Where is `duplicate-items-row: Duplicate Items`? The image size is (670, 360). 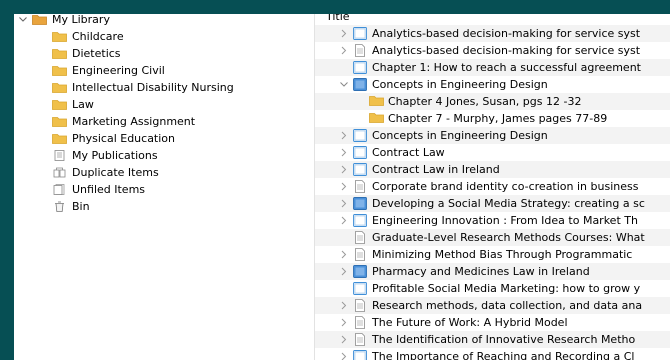
duplicate-items-row: Duplicate Items is located at coordinates (164, 172).